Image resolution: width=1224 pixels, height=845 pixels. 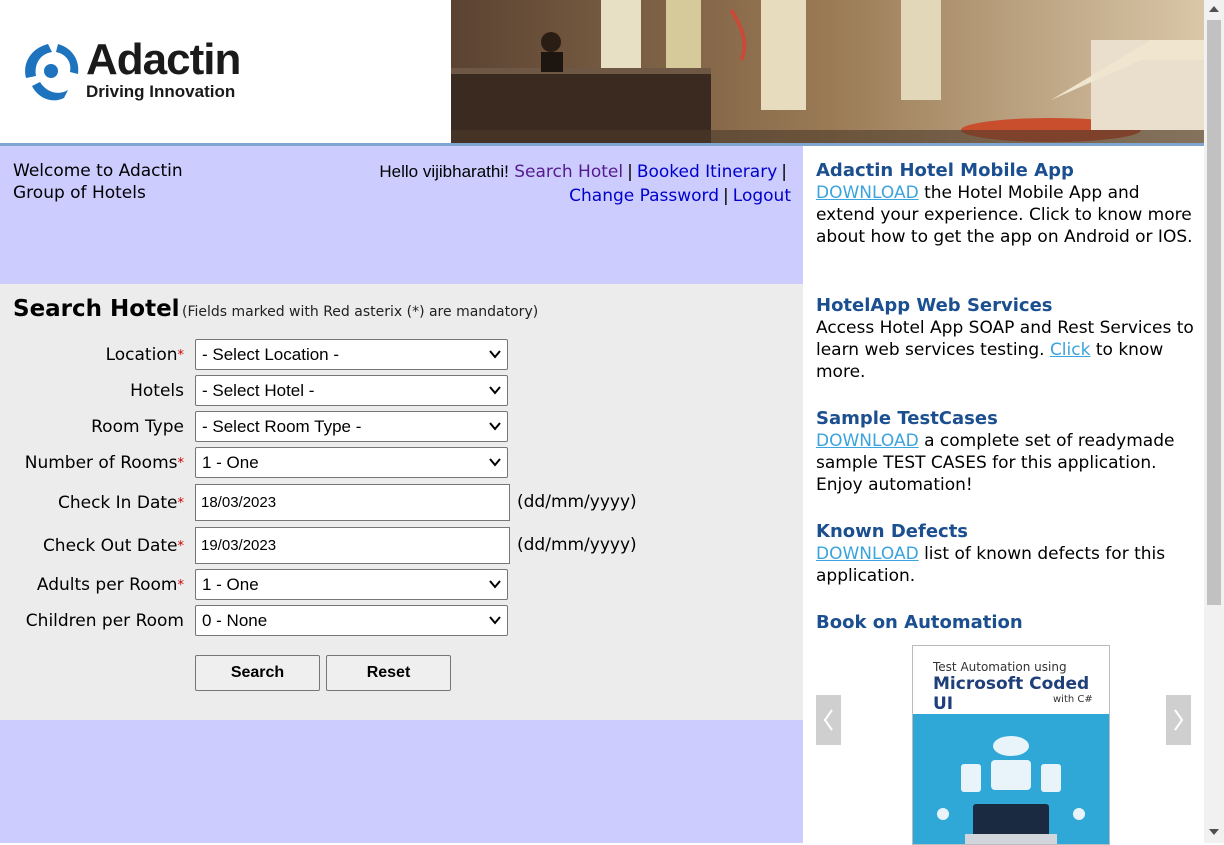 What do you see at coordinates (145, 355) in the screenshot?
I see `location-label: Location*` at bounding box center [145, 355].